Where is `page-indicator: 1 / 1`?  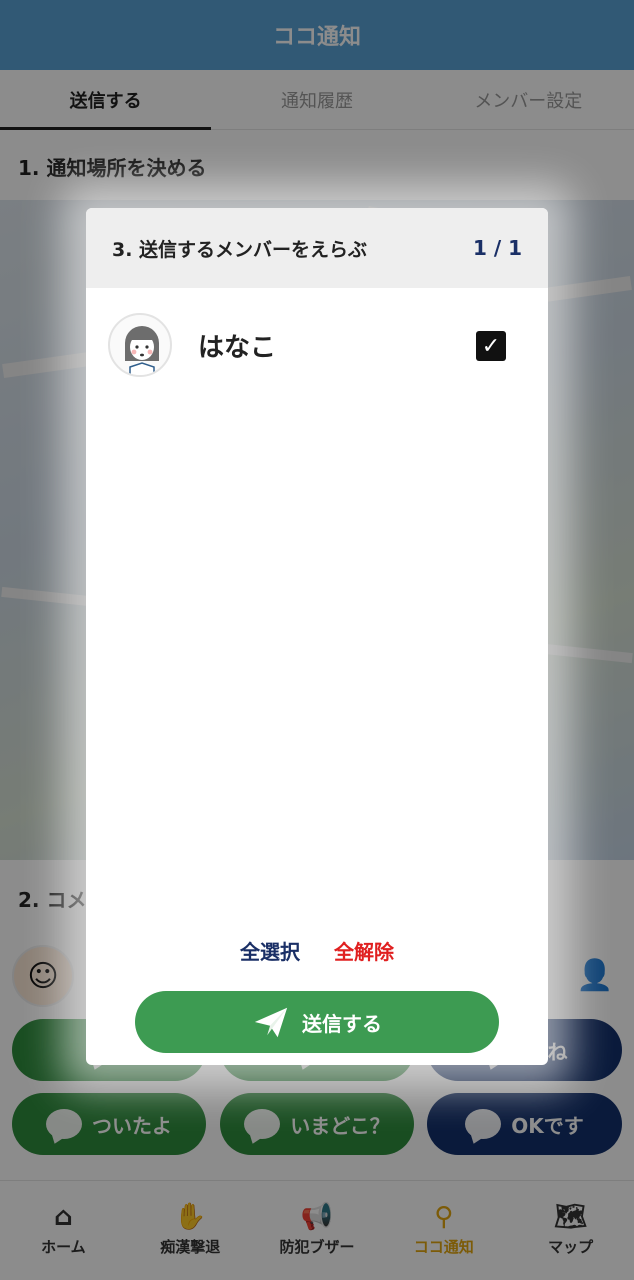 page-indicator: 1 / 1 is located at coordinates (497, 248).